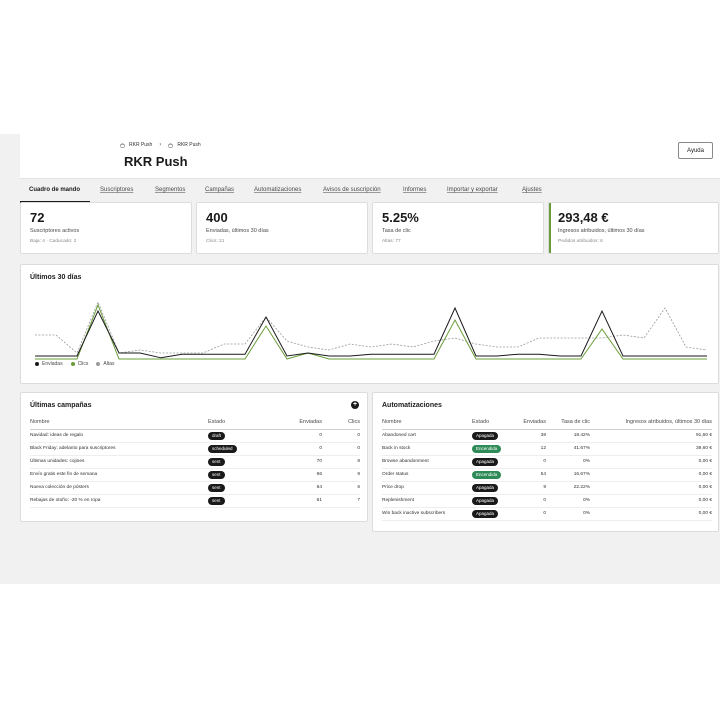 This screenshot has height=720, width=720. What do you see at coordinates (237, 231) in the screenshot?
I see `kpi-label: Enviadas, últimos 30 días` at bounding box center [237, 231].